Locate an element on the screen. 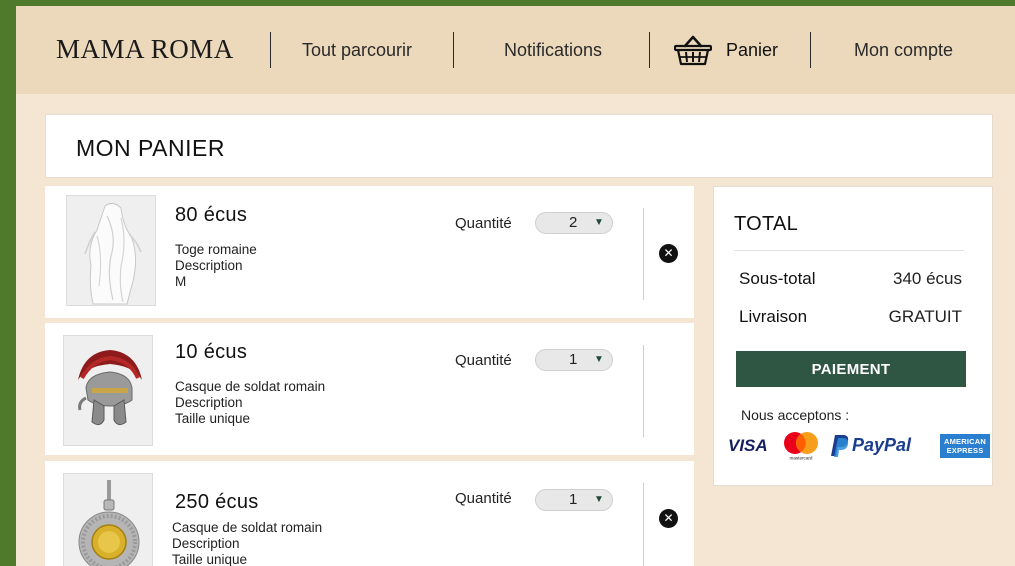  mastercard-logo: mastercard is located at coordinates (801, 446).